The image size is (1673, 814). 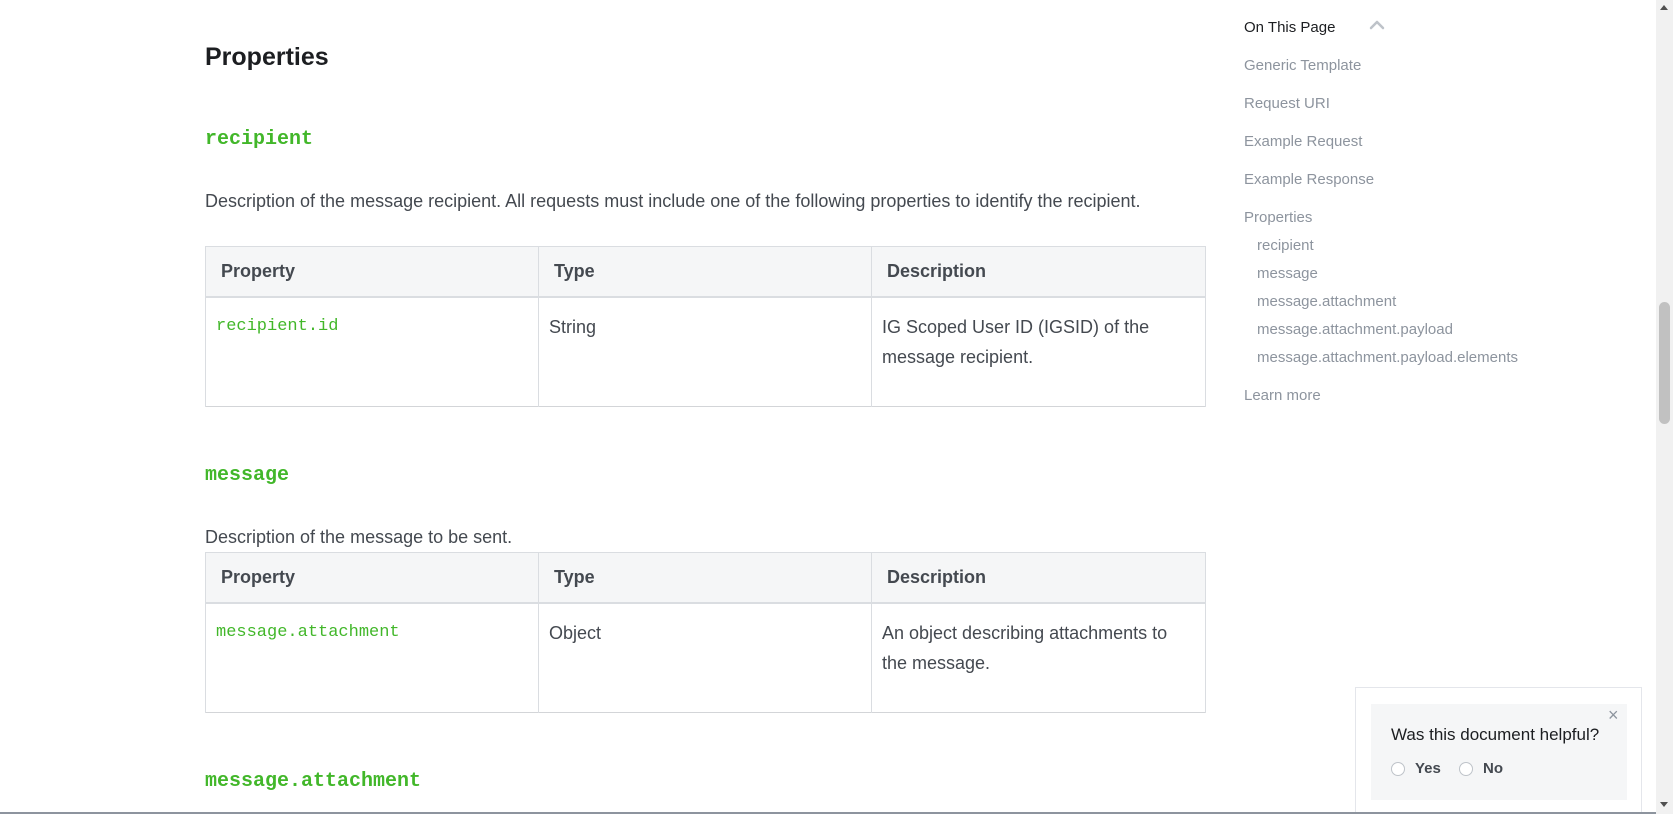 What do you see at coordinates (247, 475) in the screenshot?
I see `section-heading-message: message` at bounding box center [247, 475].